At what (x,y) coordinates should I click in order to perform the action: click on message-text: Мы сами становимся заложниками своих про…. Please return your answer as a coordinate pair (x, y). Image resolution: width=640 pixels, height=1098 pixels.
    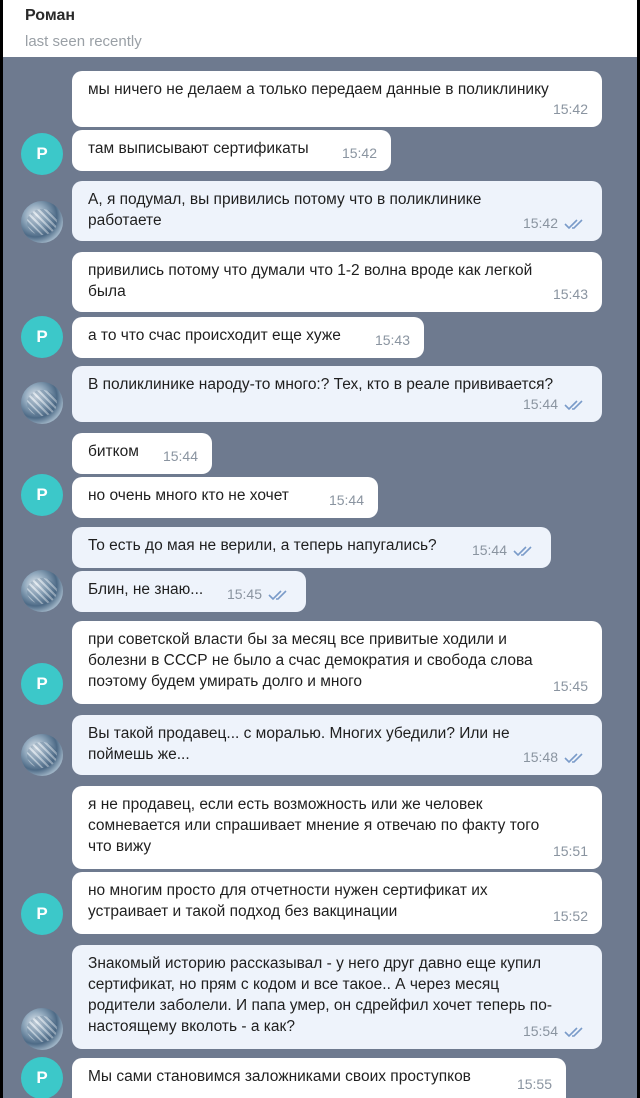
    Looking at the image, I should click on (279, 1076).